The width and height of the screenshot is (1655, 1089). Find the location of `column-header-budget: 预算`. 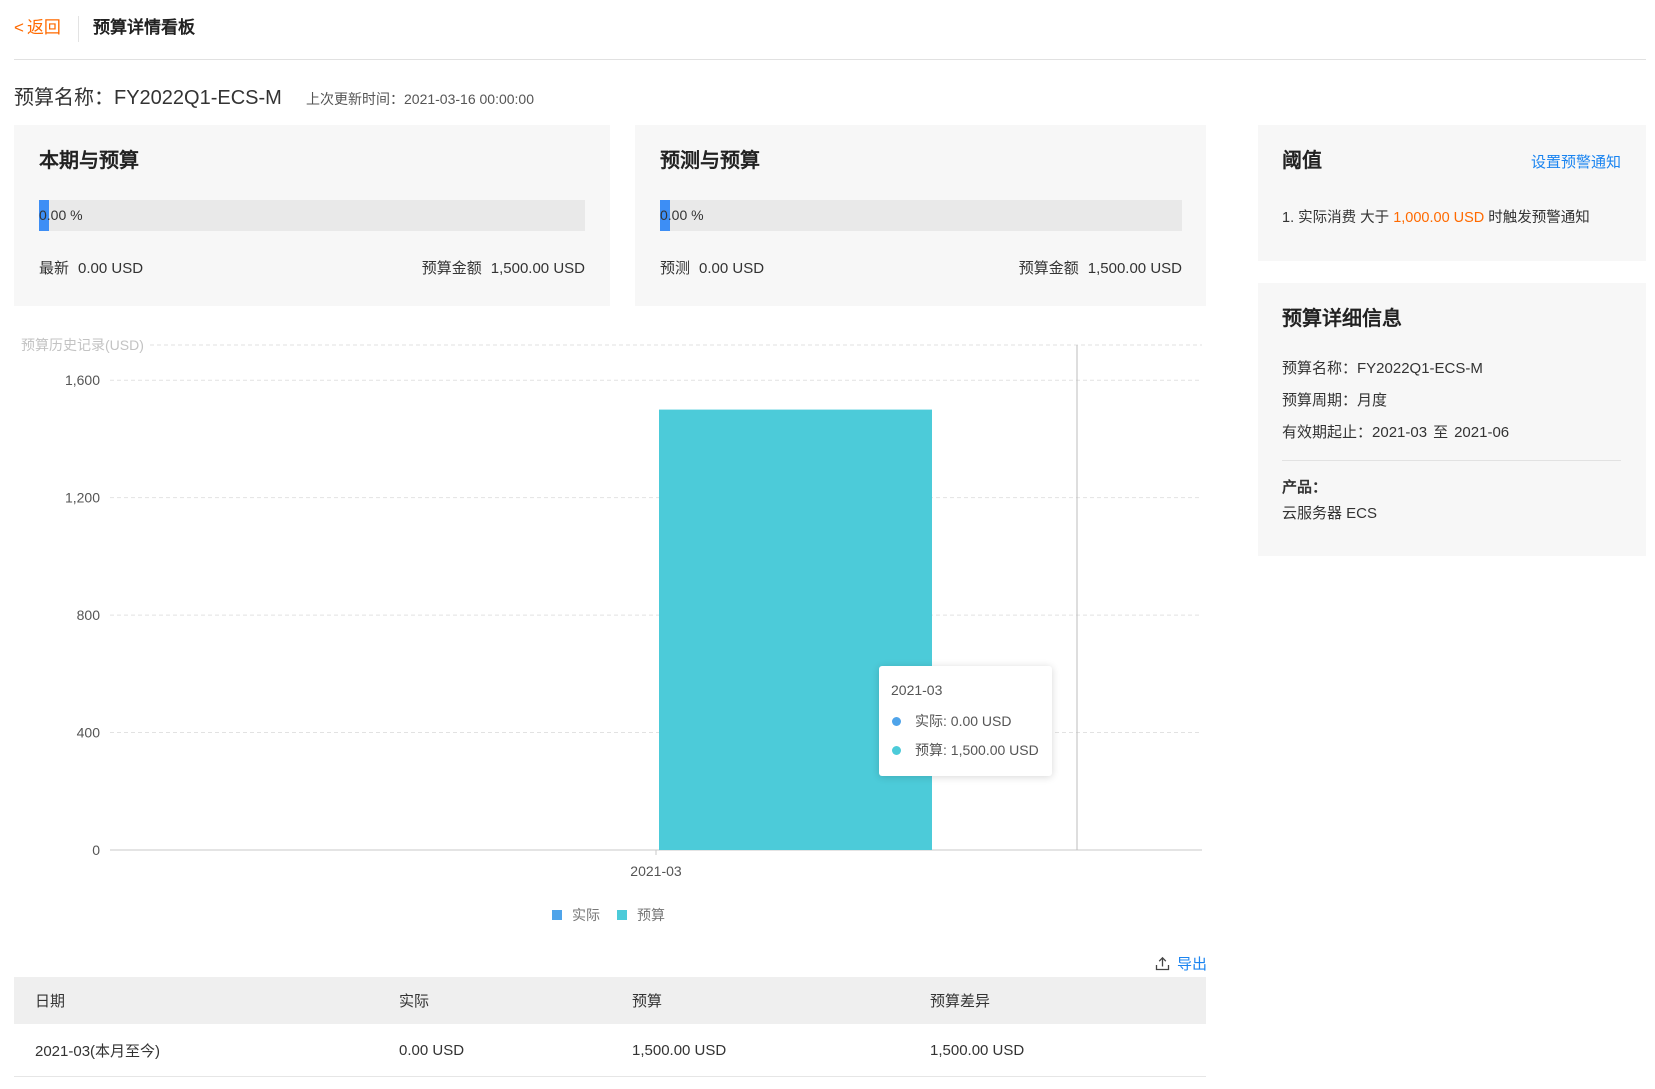

column-header-budget: 预算 is located at coordinates (647, 1001).